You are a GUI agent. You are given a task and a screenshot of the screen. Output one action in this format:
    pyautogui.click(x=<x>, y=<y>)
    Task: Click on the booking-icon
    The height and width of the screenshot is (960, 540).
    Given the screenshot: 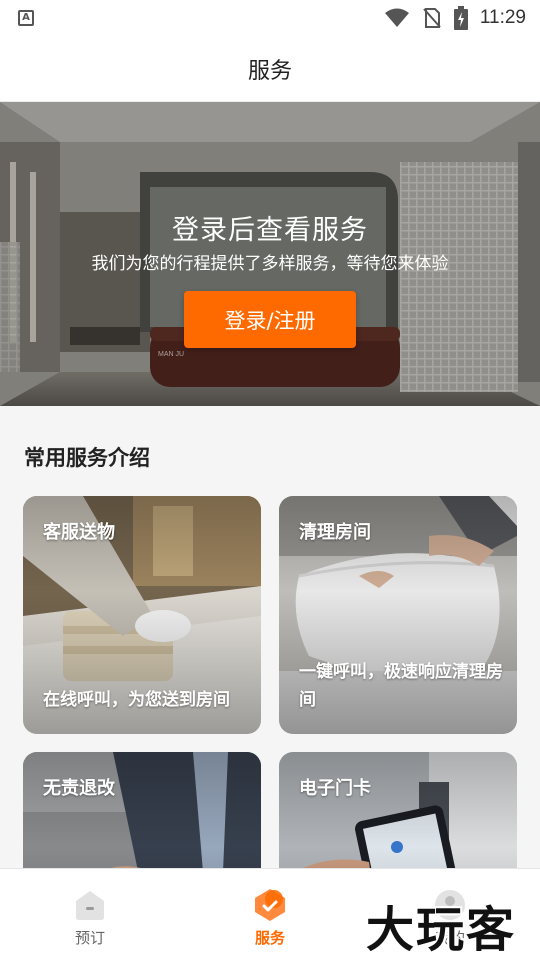 What is the action you would take?
    pyautogui.click(x=90, y=905)
    